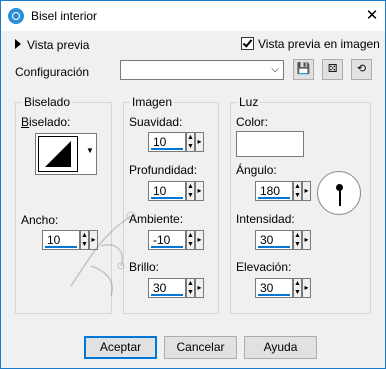 The image size is (386, 369). Describe the element at coordinates (274, 240) in the screenshot. I see `intensity-input: 30` at that location.